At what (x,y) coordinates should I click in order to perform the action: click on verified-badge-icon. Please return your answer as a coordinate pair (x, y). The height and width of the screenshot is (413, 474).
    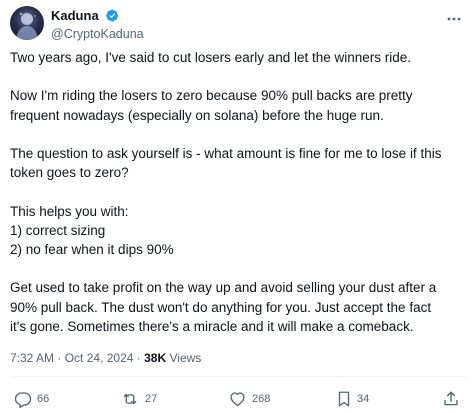
    Looking at the image, I should click on (112, 15).